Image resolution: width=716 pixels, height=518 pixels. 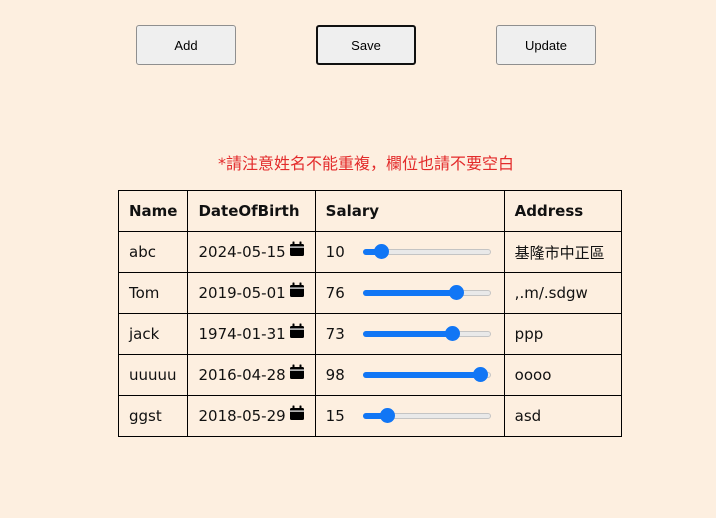 I want to click on name-cell: abc, so click(x=153, y=252).